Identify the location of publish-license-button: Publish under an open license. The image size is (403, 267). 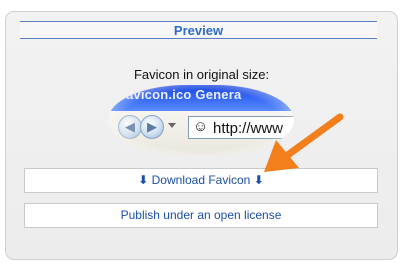
(201, 215).